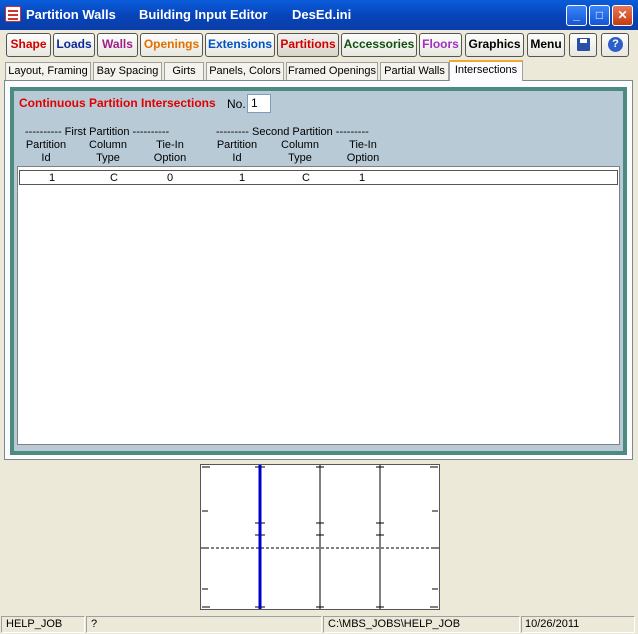 This screenshot has height=634, width=638. What do you see at coordinates (292, 132) in the screenshot?
I see `second-partition-header: --------- Second Partition ---------` at bounding box center [292, 132].